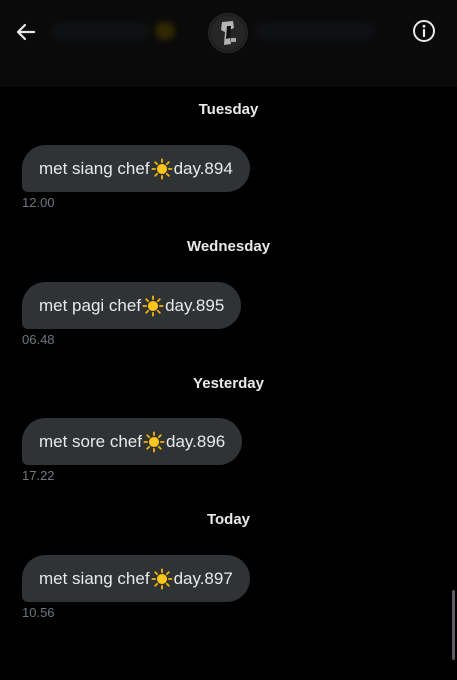 The image size is (457, 680). What do you see at coordinates (38, 475) in the screenshot?
I see `message-timestamp: 17.22` at bounding box center [38, 475].